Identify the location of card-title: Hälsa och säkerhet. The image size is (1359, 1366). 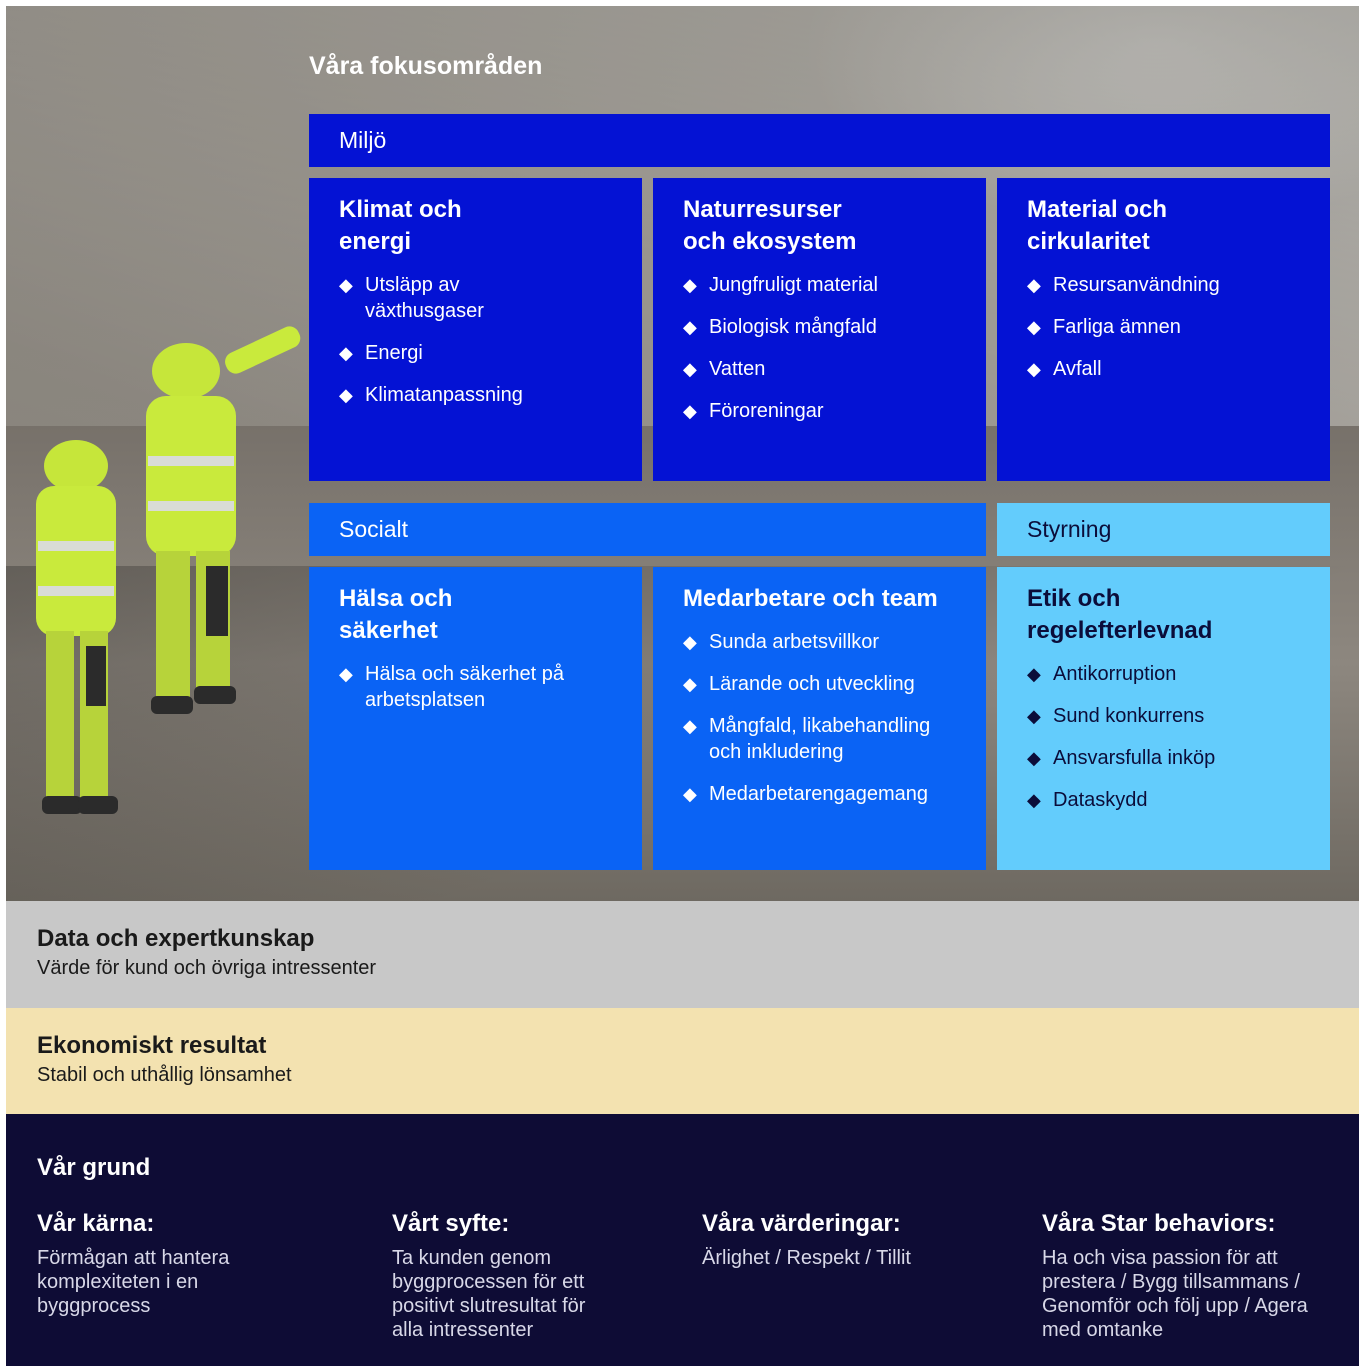
(396, 614).